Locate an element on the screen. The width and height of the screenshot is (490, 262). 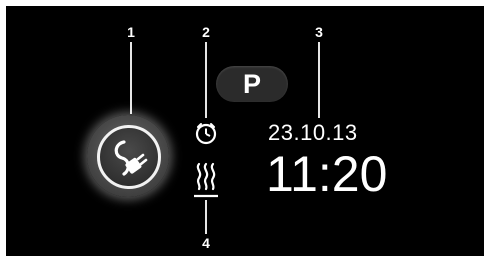
heat-icon is located at coordinates (206, 180).